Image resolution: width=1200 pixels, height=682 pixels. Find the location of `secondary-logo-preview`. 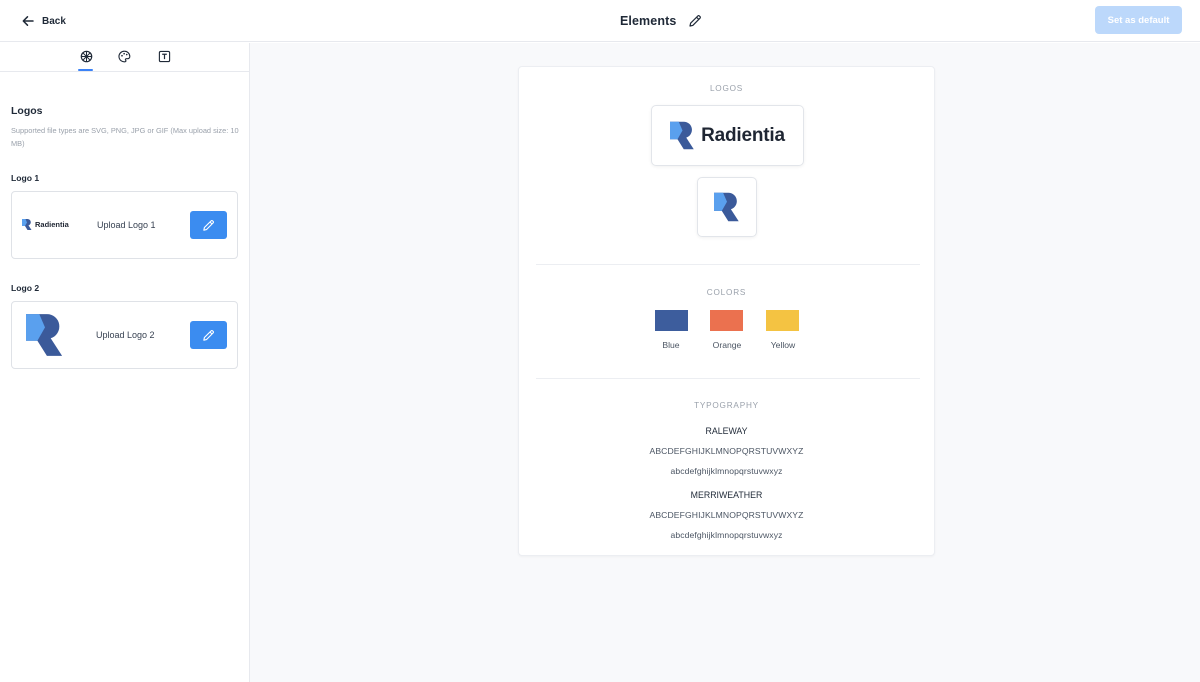

secondary-logo-preview is located at coordinates (727, 207).